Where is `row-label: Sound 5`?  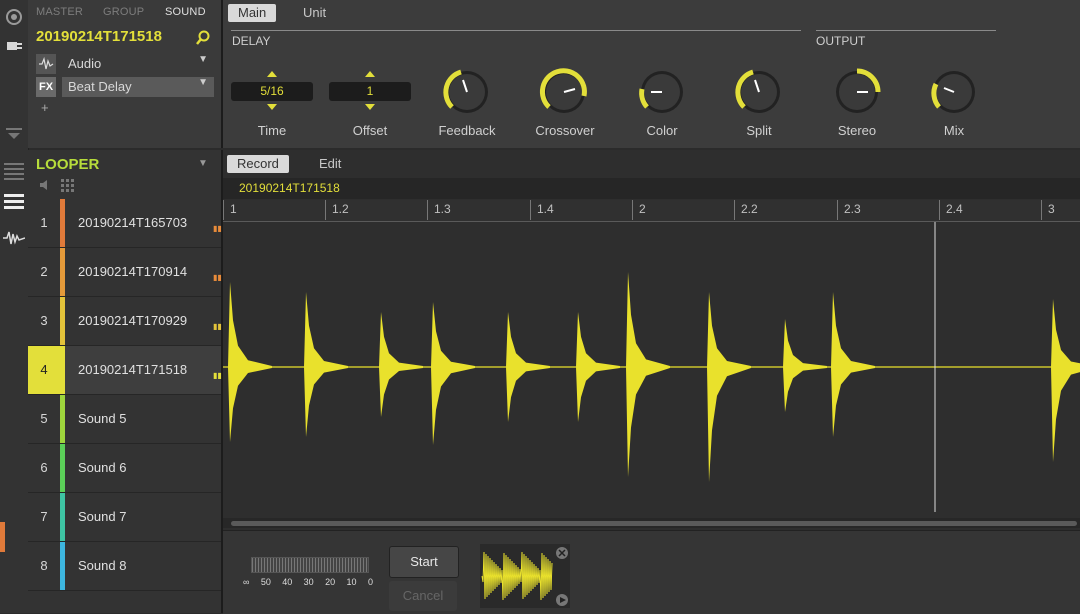
row-label: Sound 5 is located at coordinates (102, 418).